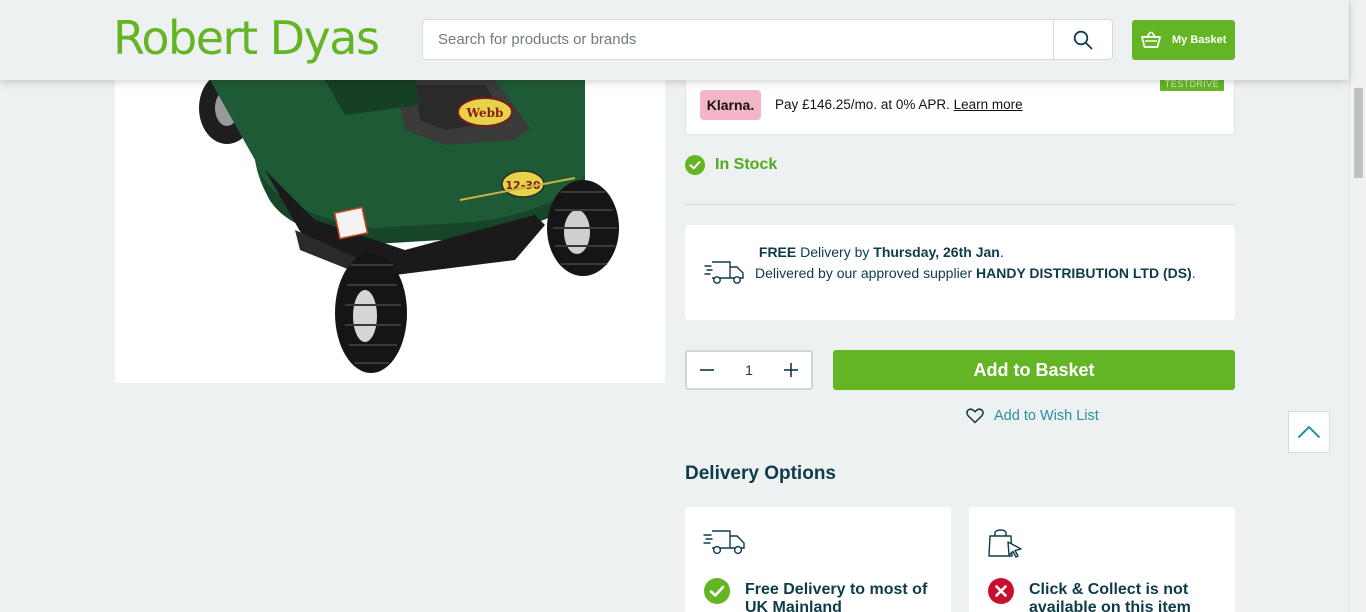  Describe the element at coordinates (746, 164) in the screenshot. I see `stock-label: In Stock` at that location.